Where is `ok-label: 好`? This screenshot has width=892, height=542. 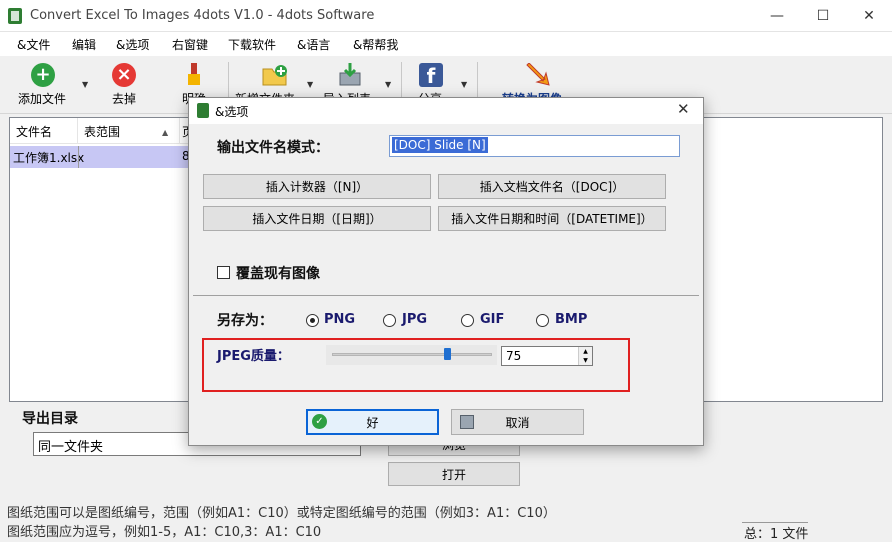 ok-label: 好 is located at coordinates (372, 422).